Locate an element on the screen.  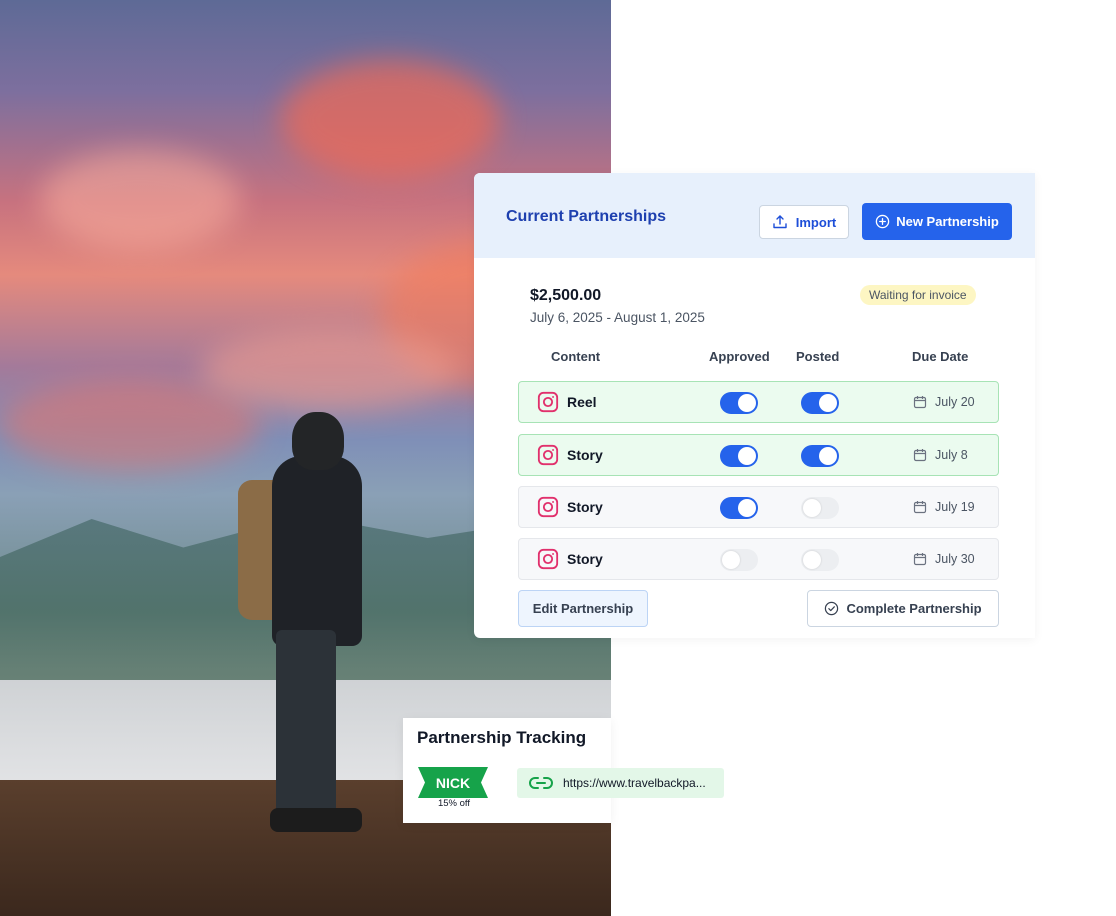
link-icon is located at coordinates (541, 783).